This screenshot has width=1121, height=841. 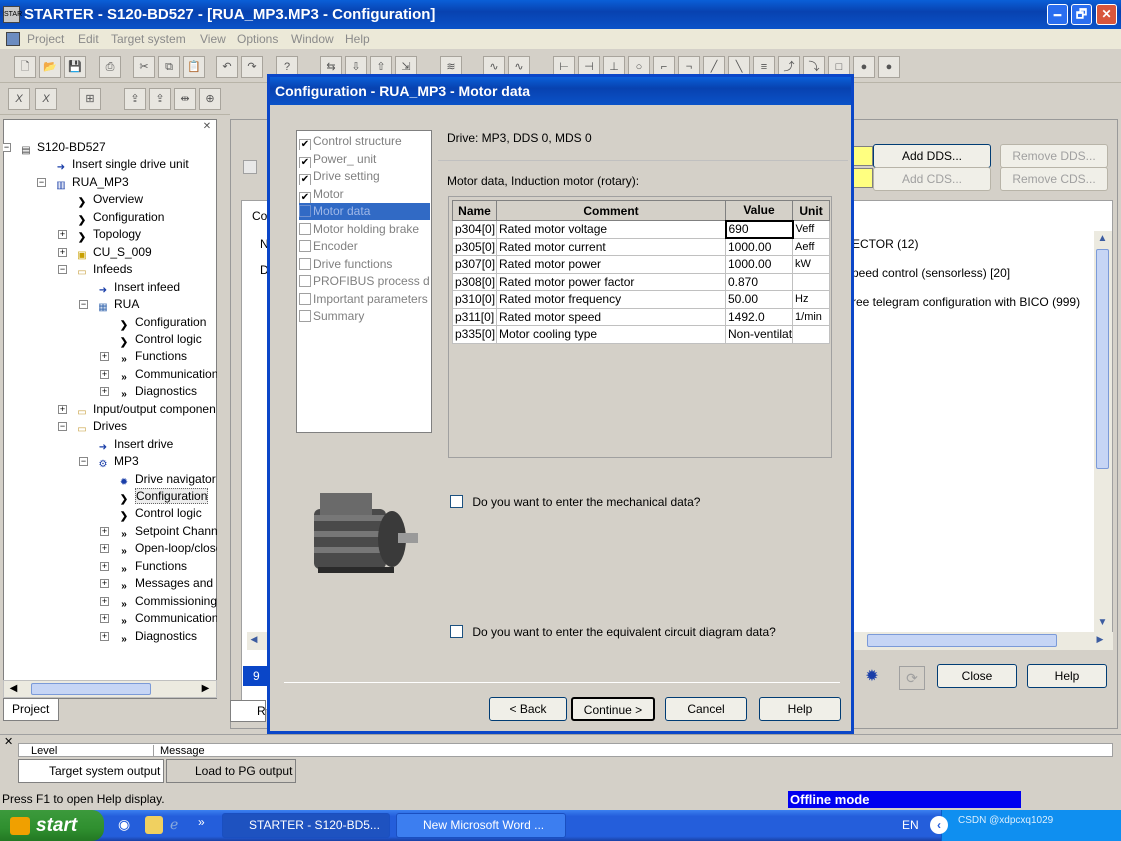 I want to click on tree-item: » Diagnostics, so click(x=157, y=636).